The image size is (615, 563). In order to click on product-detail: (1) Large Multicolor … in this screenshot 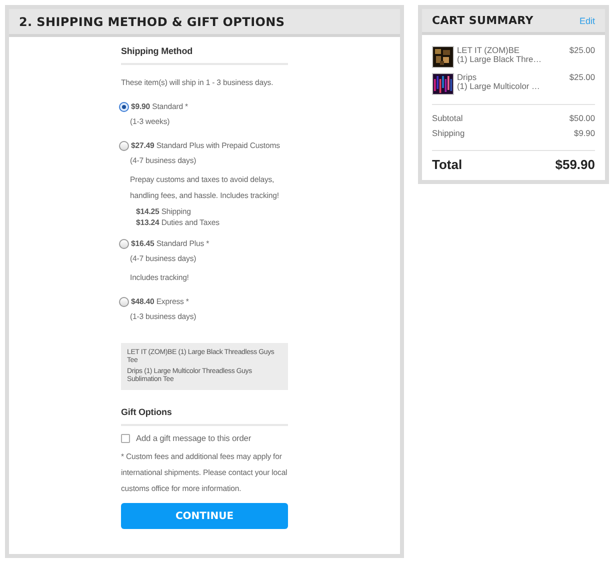, I will do `click(499, 86)`.